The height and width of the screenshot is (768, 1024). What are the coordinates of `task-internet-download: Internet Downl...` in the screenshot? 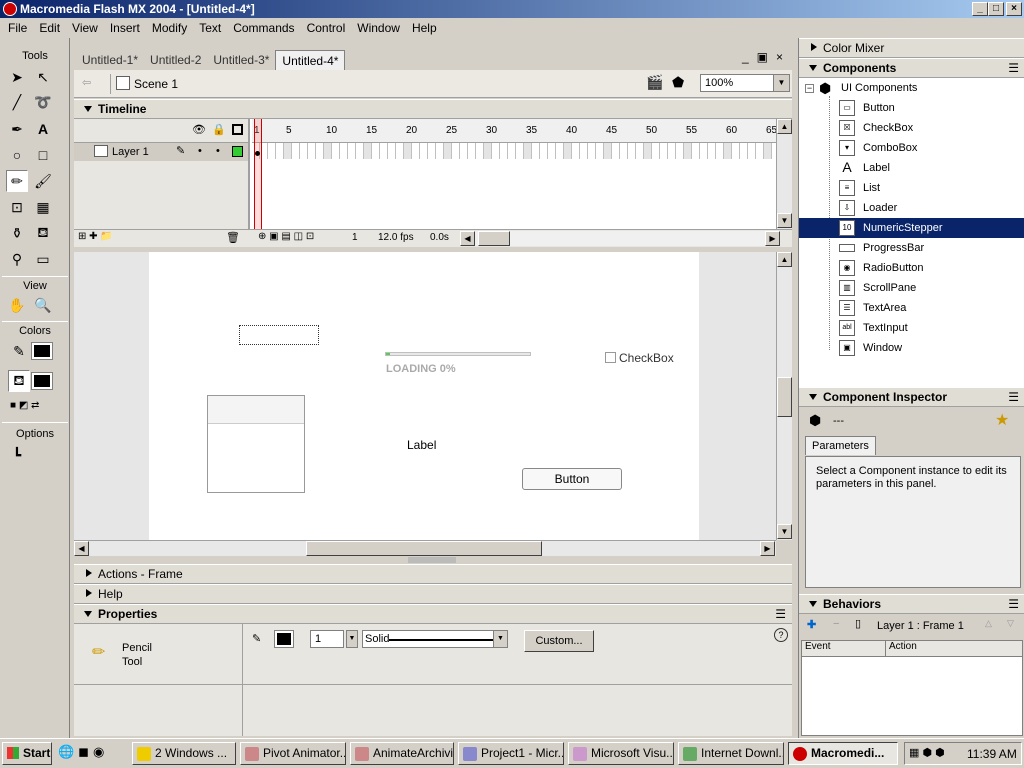 It's located at (731, 753).